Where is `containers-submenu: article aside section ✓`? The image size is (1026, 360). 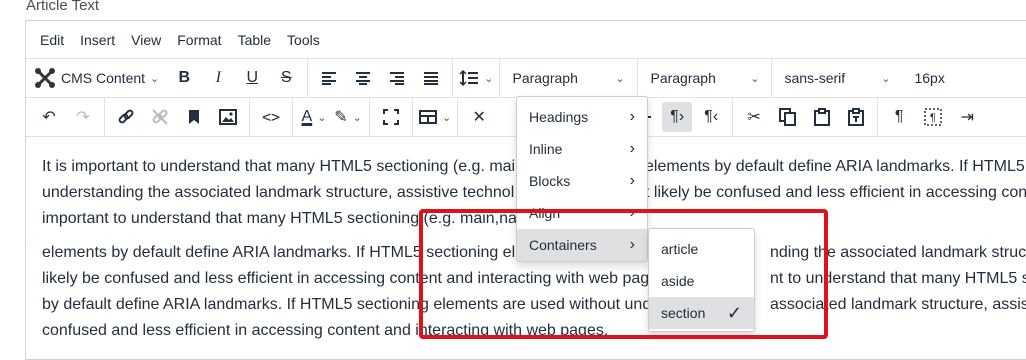
containers-submenu: article aside section ✓ is located at coordinates (701, 280).